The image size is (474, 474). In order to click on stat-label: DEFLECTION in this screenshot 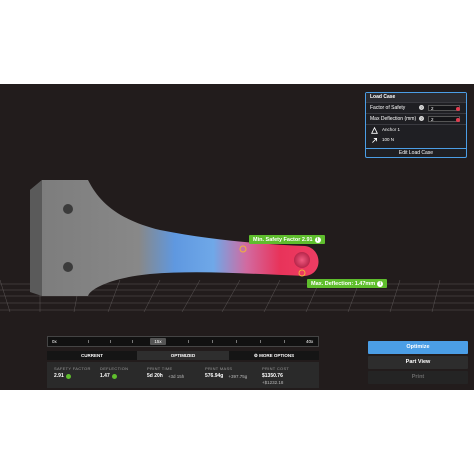, I will do `click(114, 368)`.